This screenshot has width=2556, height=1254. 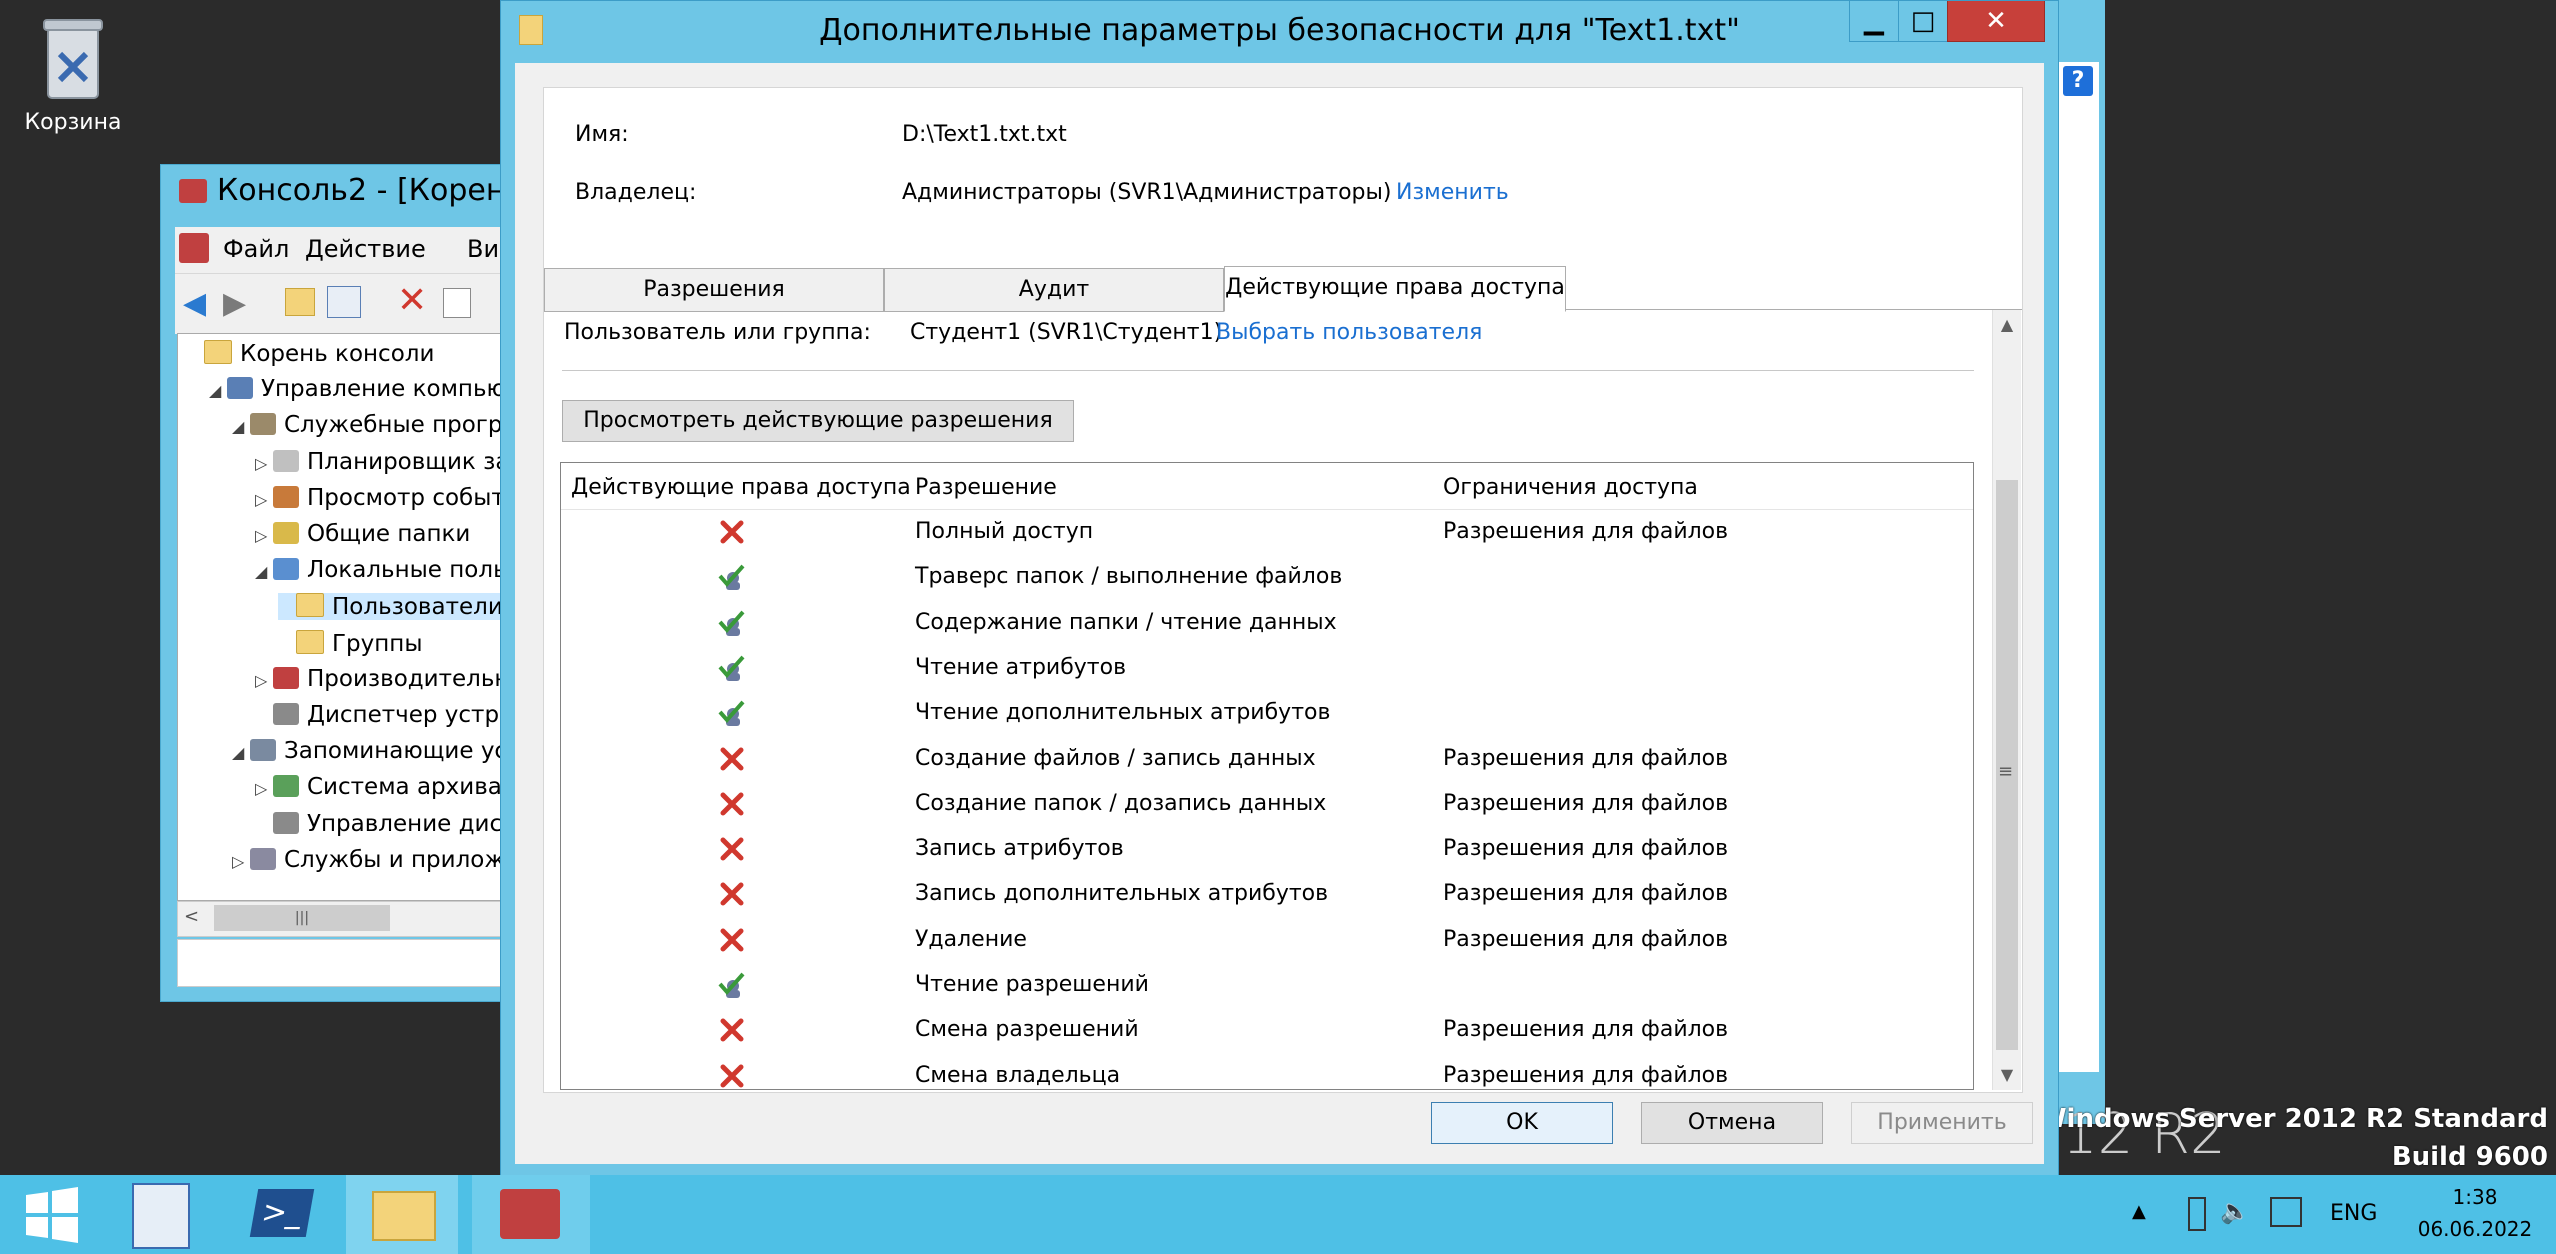 What do you see at coordinates (602, 134) in the screenshot?
I see `name-label: Имя:` at bounding box center [602, 134].